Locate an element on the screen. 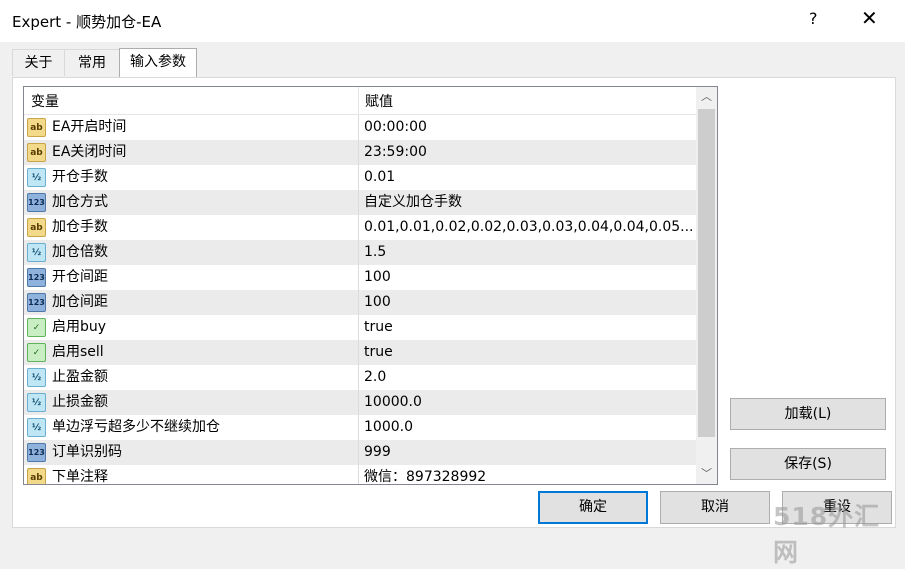 This screenshot has height=569, width=905. variable-cell: ½ 单边浮亏超多少不继续加仓 is located at coordinates (191, 427).